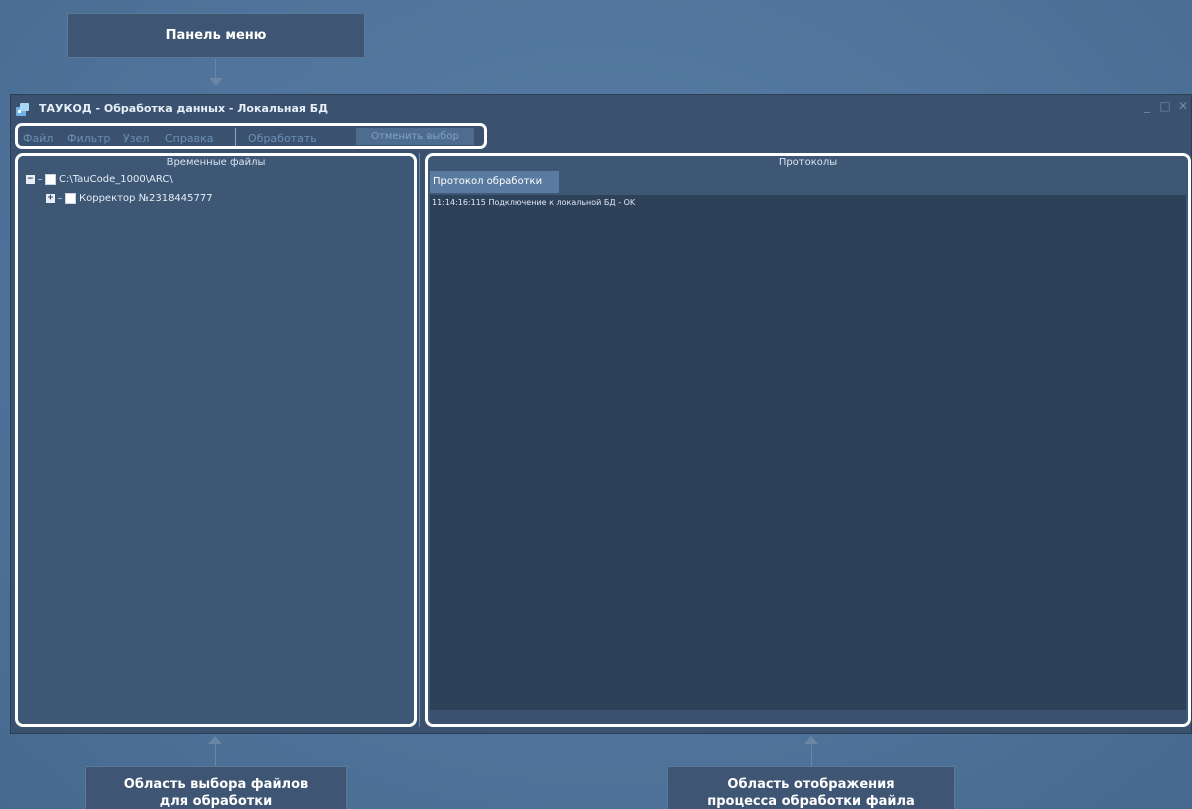  What do you see at coordinates (215, 755) in the screenshot?
I see `callout-left-pointer-line` at bounding box center [215, 755].